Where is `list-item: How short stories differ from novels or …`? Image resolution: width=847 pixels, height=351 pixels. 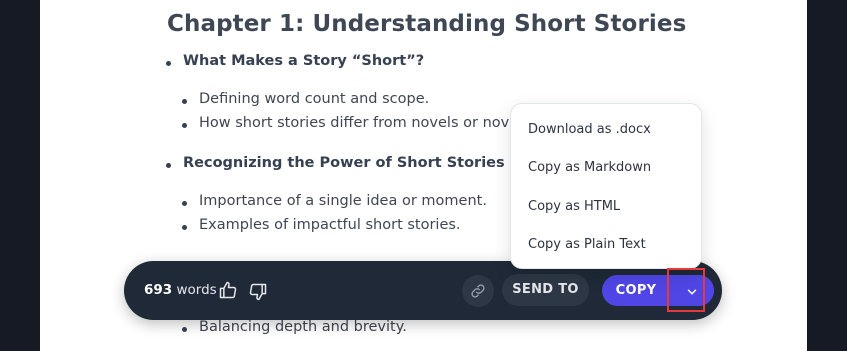
list-item: How short stories differ from novels or … is located at coordinates (350, 123).